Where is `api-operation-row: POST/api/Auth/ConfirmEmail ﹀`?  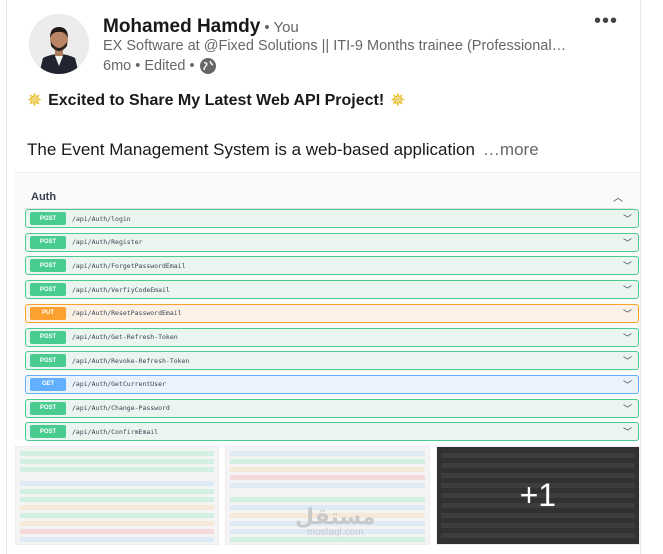
api-operation-row: POST/api/Auth/ConfirmEmail ﹀ is located at coordinates (332, 432).